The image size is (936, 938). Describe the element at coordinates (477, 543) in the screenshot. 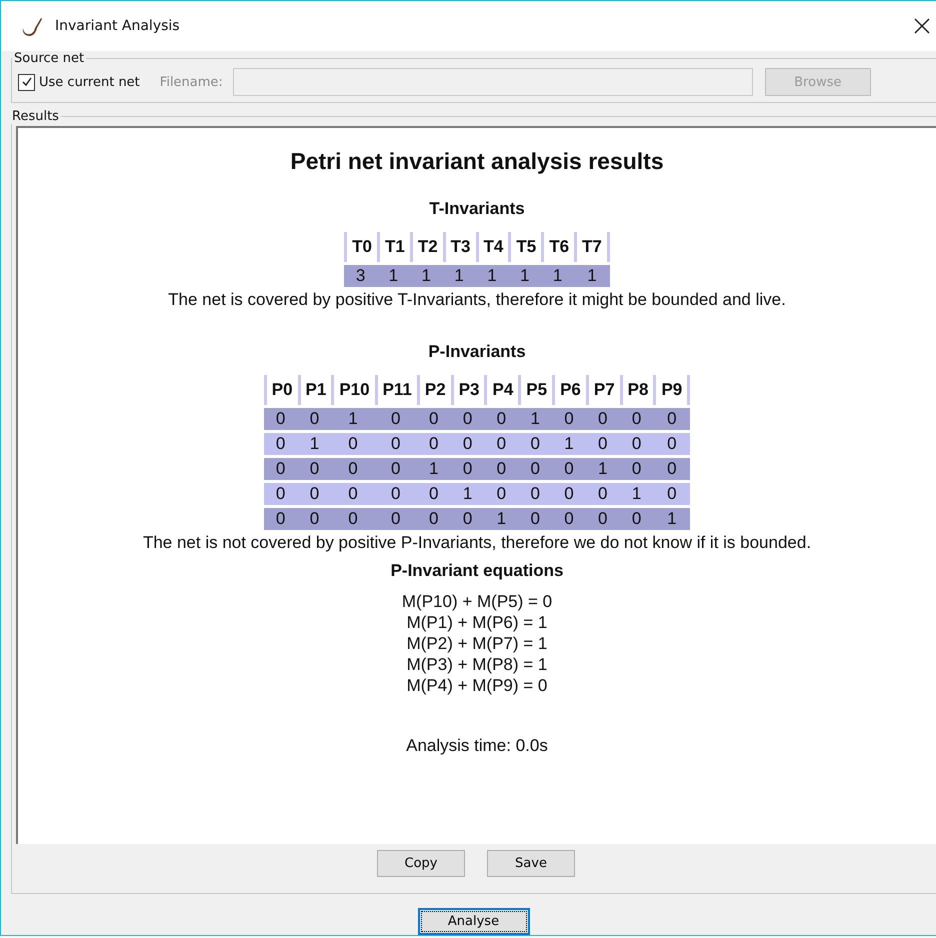

I see `result-message: The net is not covered by positive P-Invariants, therefore we do not know if it is bounded.` at that location.